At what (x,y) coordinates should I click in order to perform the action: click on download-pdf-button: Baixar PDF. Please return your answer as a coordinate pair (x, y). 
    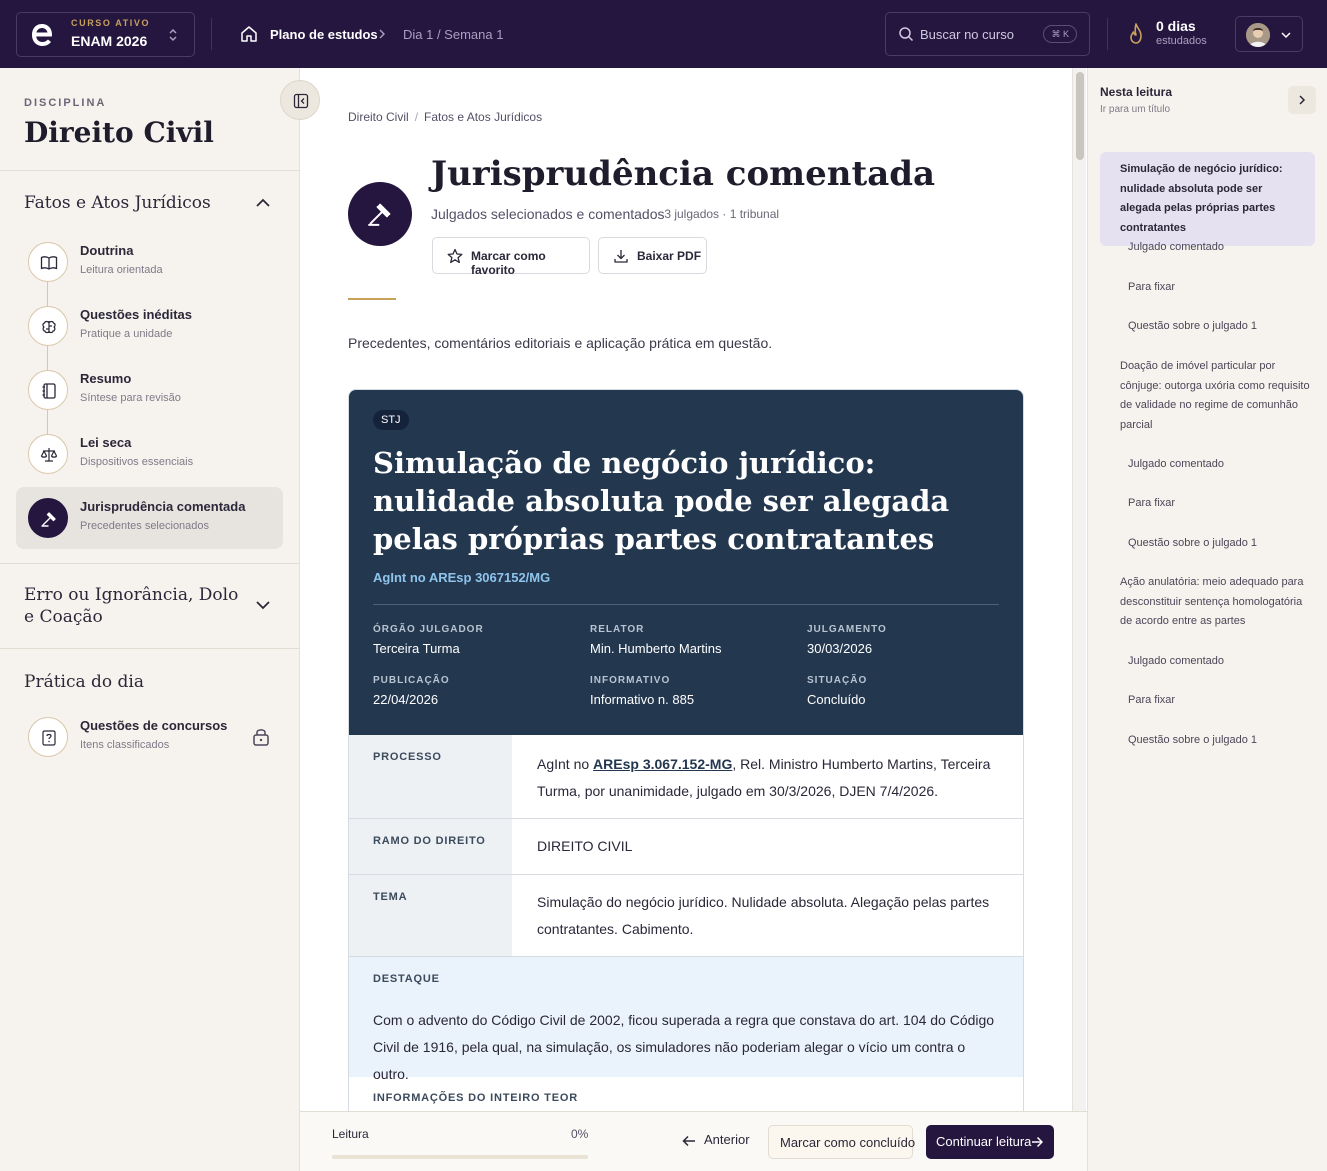
    Looking at the image, I should click on (652, 255).